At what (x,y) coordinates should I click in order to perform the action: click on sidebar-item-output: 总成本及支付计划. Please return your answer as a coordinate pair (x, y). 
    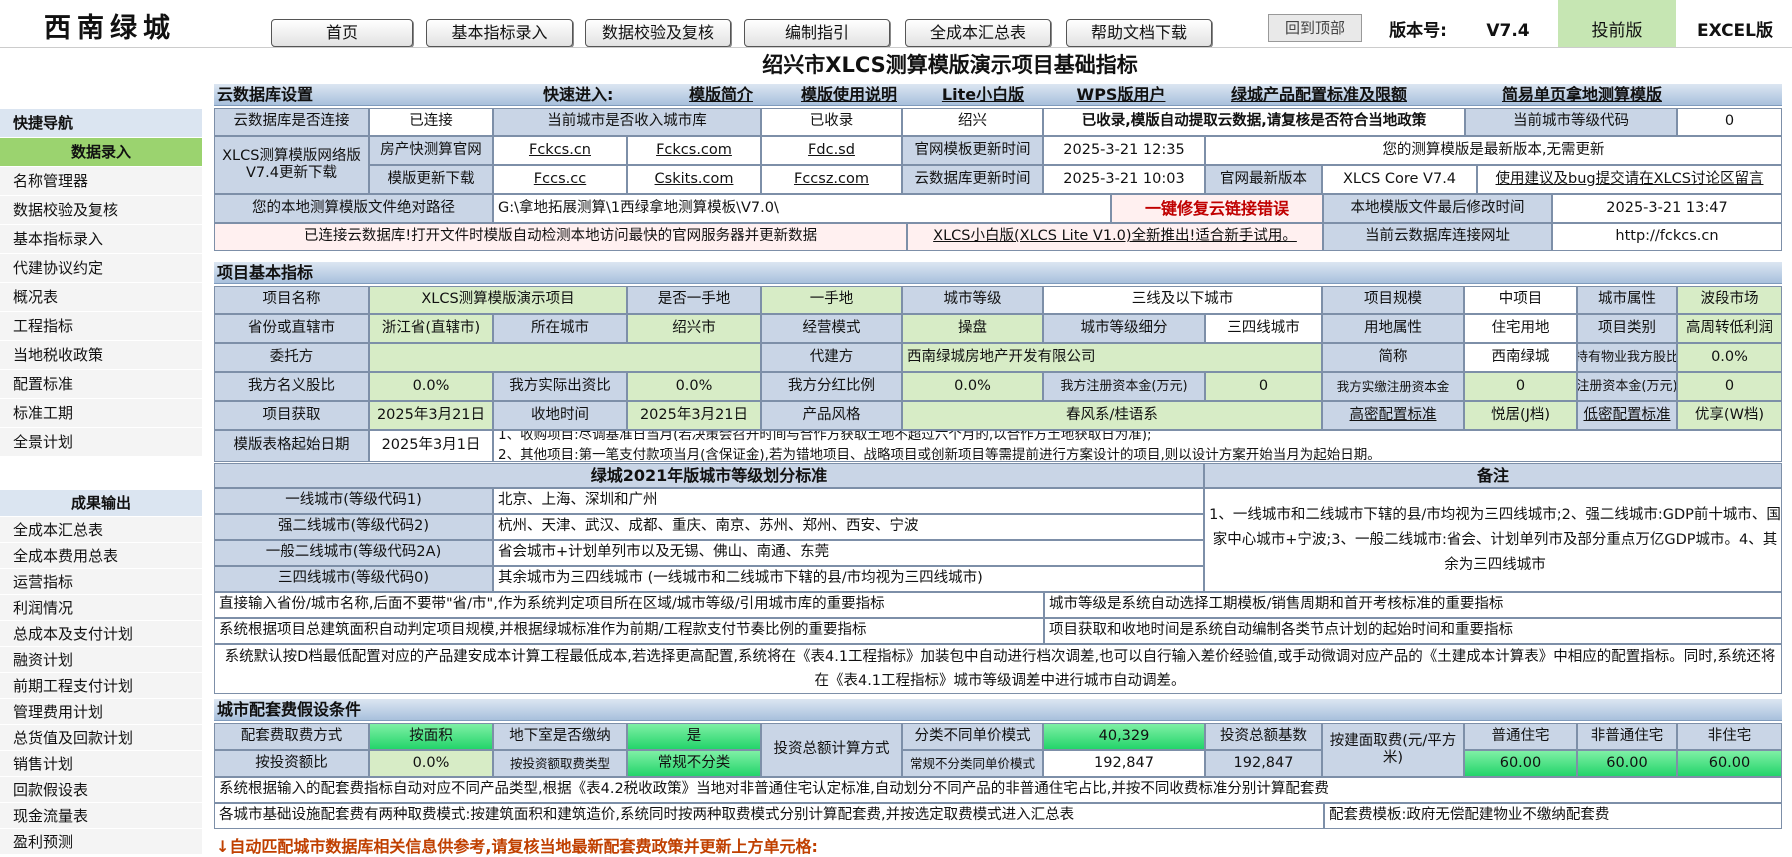
    Looking at the image, I should click on (101, 634).